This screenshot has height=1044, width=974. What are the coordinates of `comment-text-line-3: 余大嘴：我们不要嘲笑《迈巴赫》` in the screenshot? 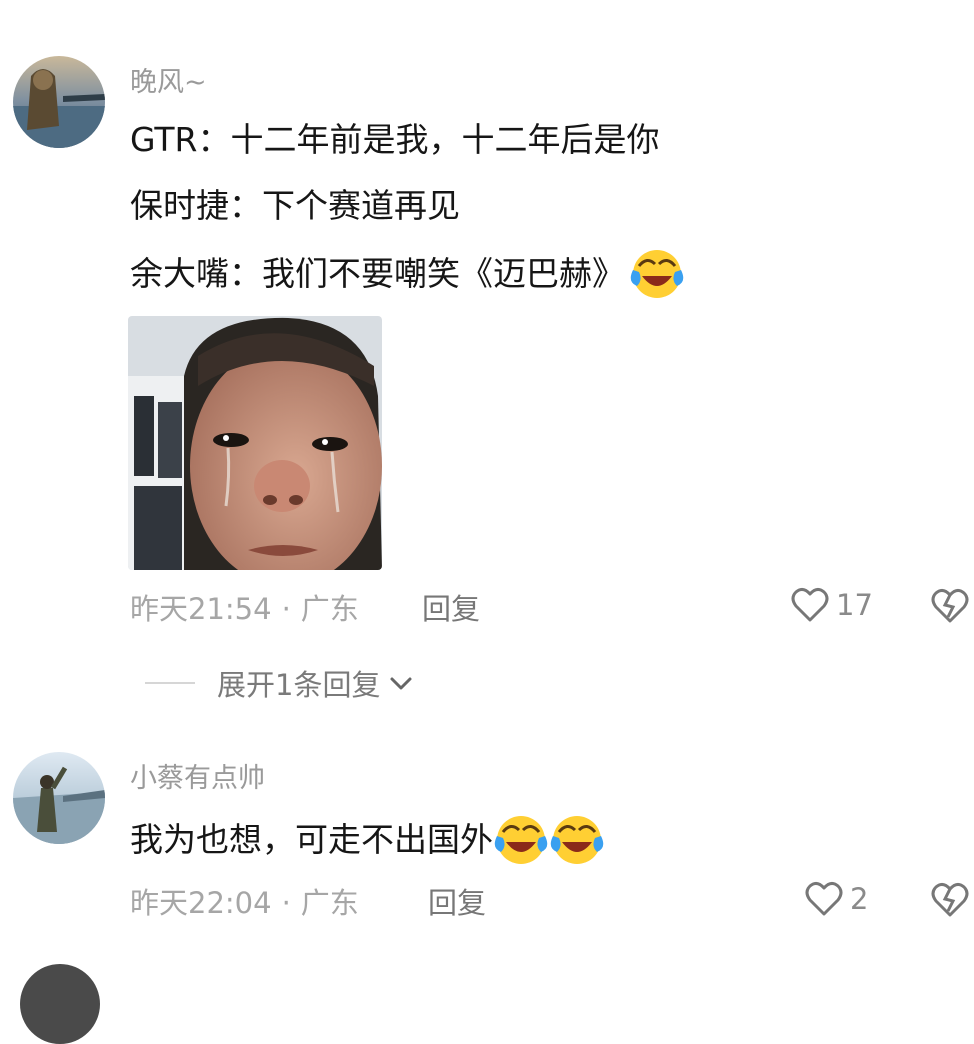 It's located at (407, 274).